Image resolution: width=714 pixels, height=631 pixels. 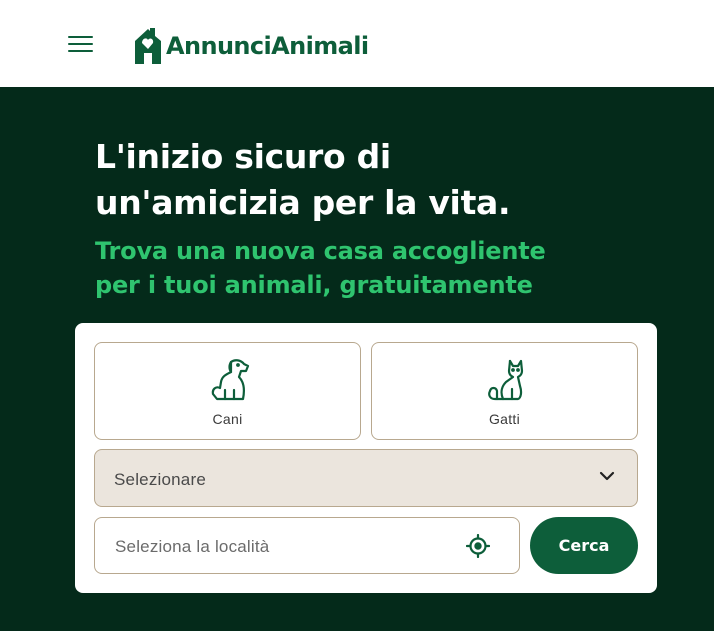 I want to click on headline-line-1: L'inizio sicuro di, so click(x=243, y=156).